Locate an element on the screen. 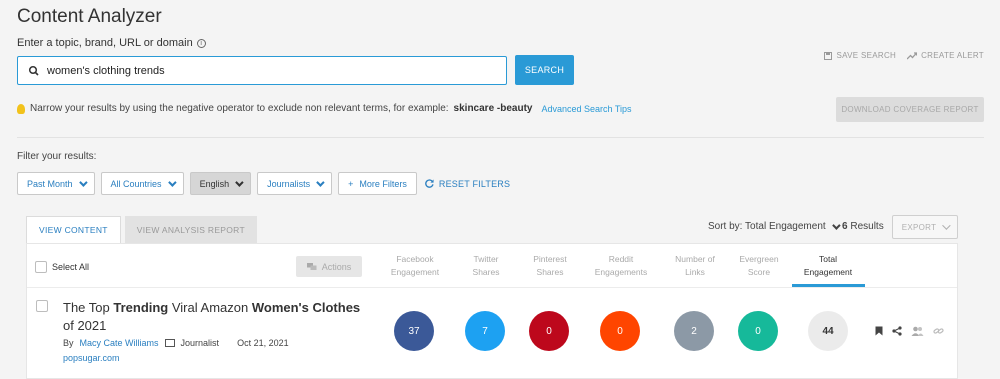 This screenshot has width=1000, height=379. save-search-button: SAVE SEARCH is located at coordinates (860, 55).